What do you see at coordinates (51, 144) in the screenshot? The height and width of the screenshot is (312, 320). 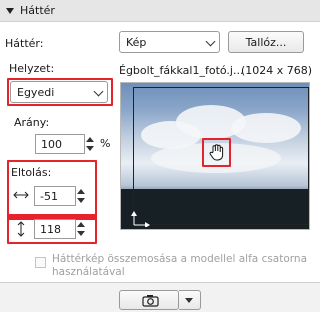 I see `ratio-value: 100` at bounding box center [51, 144].